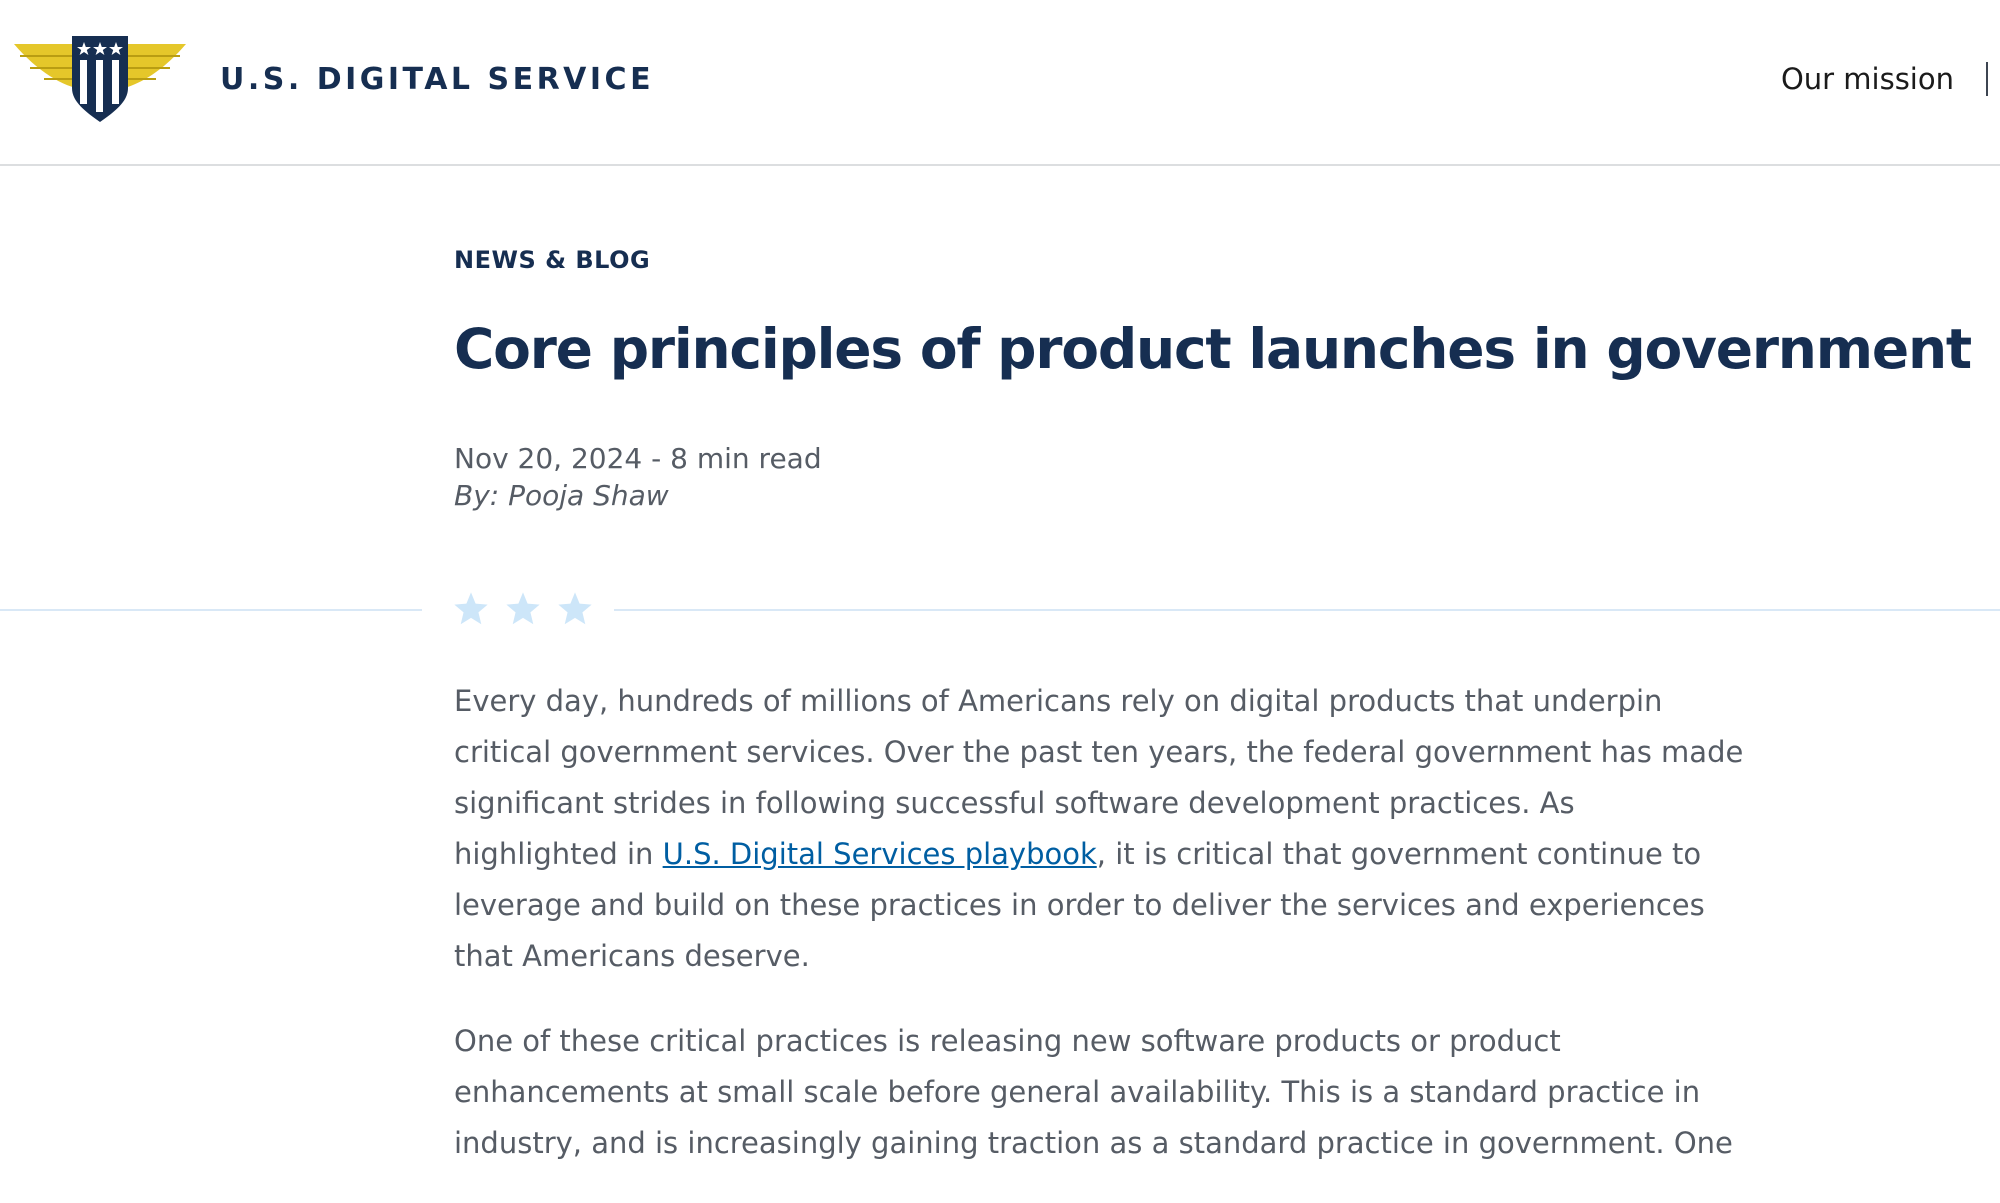 Image resolution: width=2000 pixels, height=1203 pixels. I want to click on article-meta: Nov 20, 2024 - 8 min read By: Pooja Shaw, so click(638, 477).